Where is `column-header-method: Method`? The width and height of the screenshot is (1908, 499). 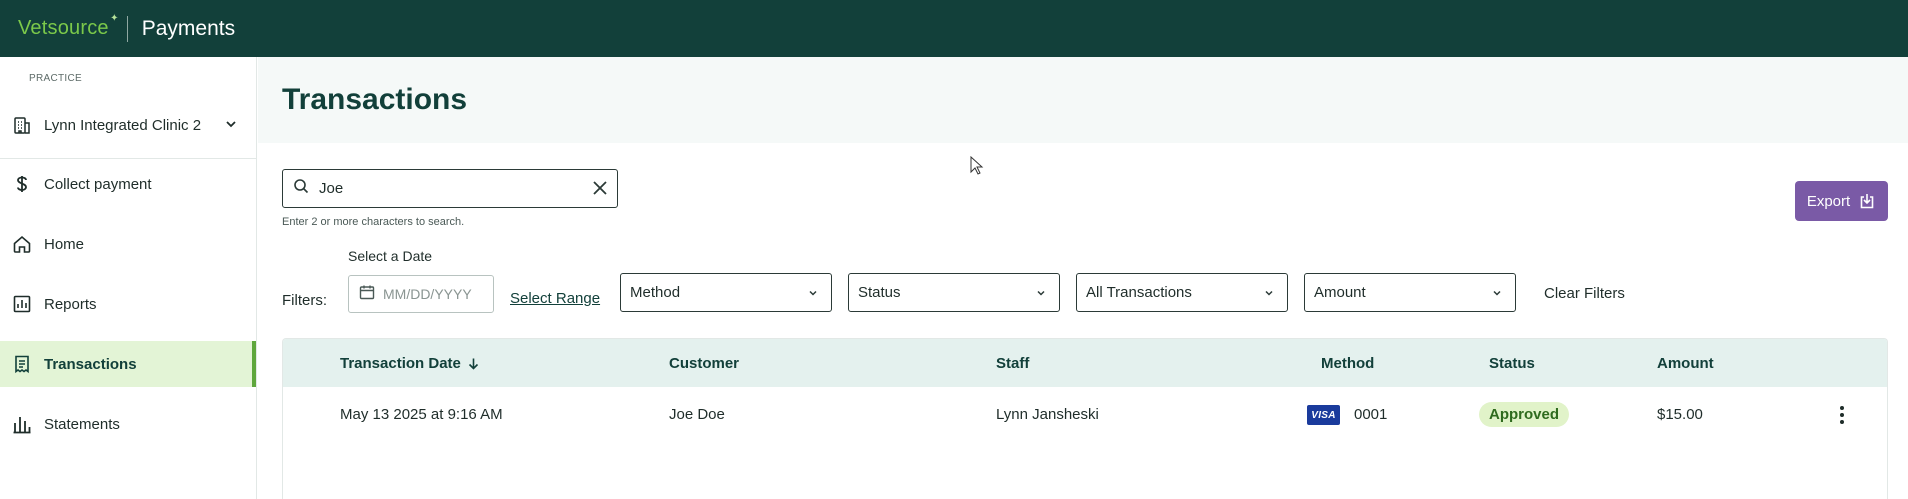
column-header-method: Method is located at coordinates (1348, 363).